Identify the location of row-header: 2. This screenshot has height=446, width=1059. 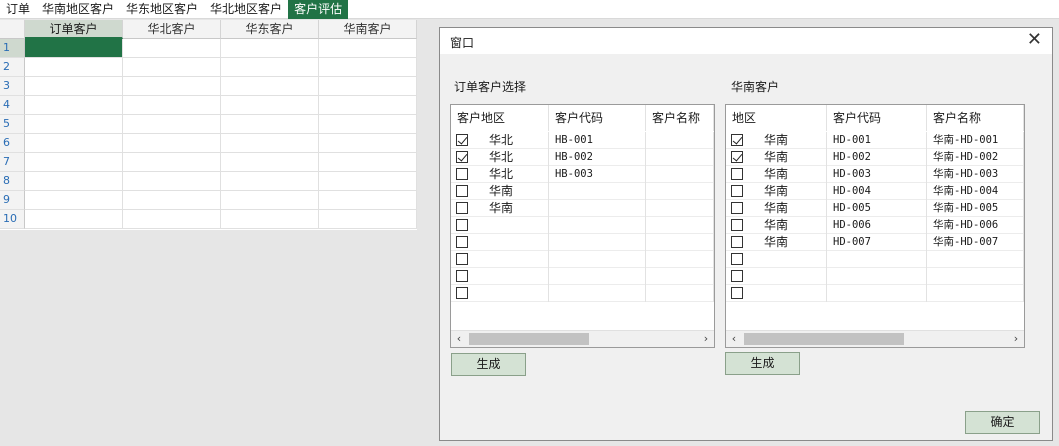
(12, 67).